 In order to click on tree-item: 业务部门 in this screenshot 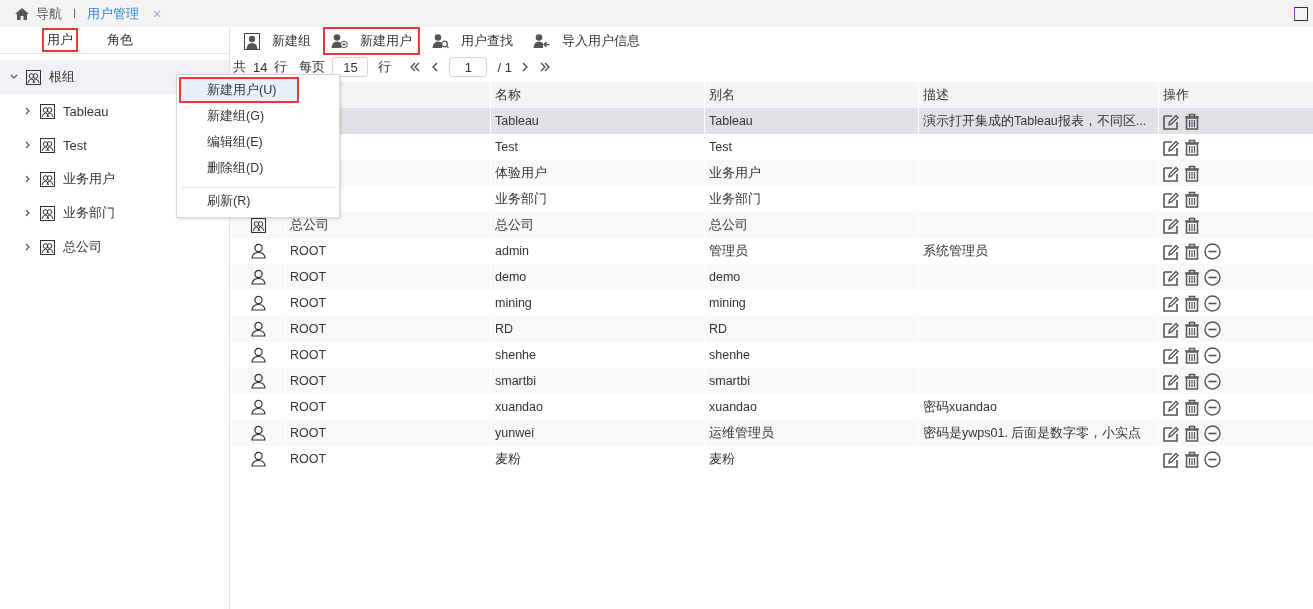, I will do `click(85, 213)`.